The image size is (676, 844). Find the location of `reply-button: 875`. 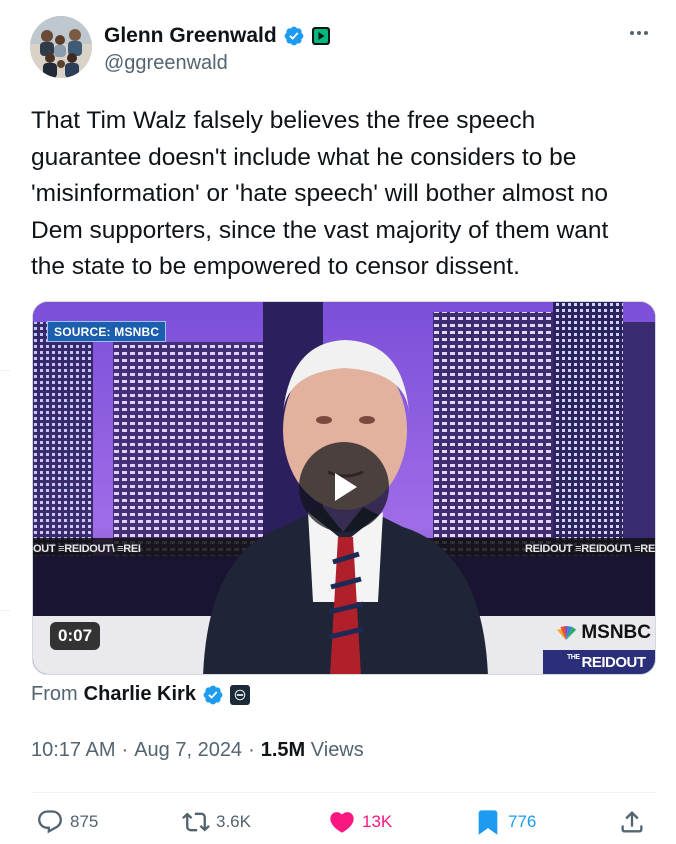

reply-button: 875 is located at coordinates (67, 822).